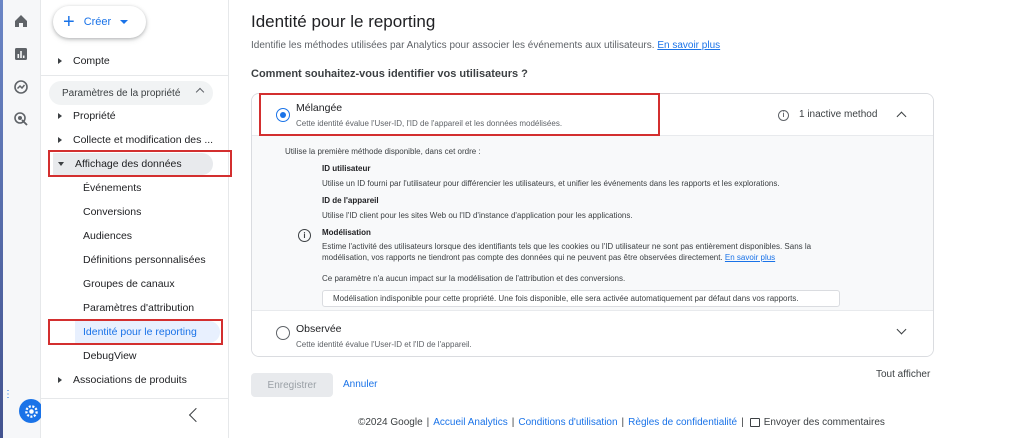 This screenshot has height=438, width=1024. I want to click on sidebar-item-label: Propriété, so click(94, 116).